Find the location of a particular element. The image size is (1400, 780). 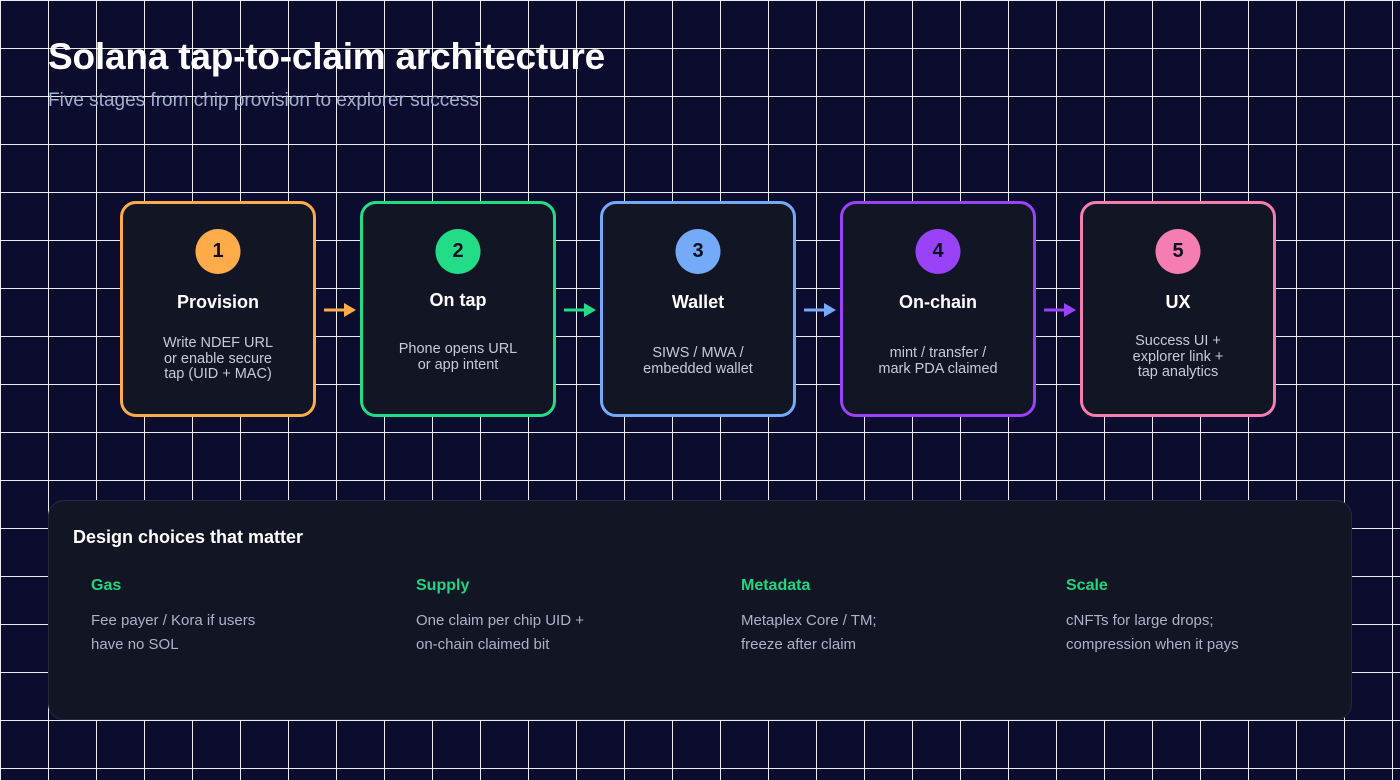

stage-card-wallet: 3 Wallet SIWS / MWA / embedded wallet is located at coordinates (698, 309).